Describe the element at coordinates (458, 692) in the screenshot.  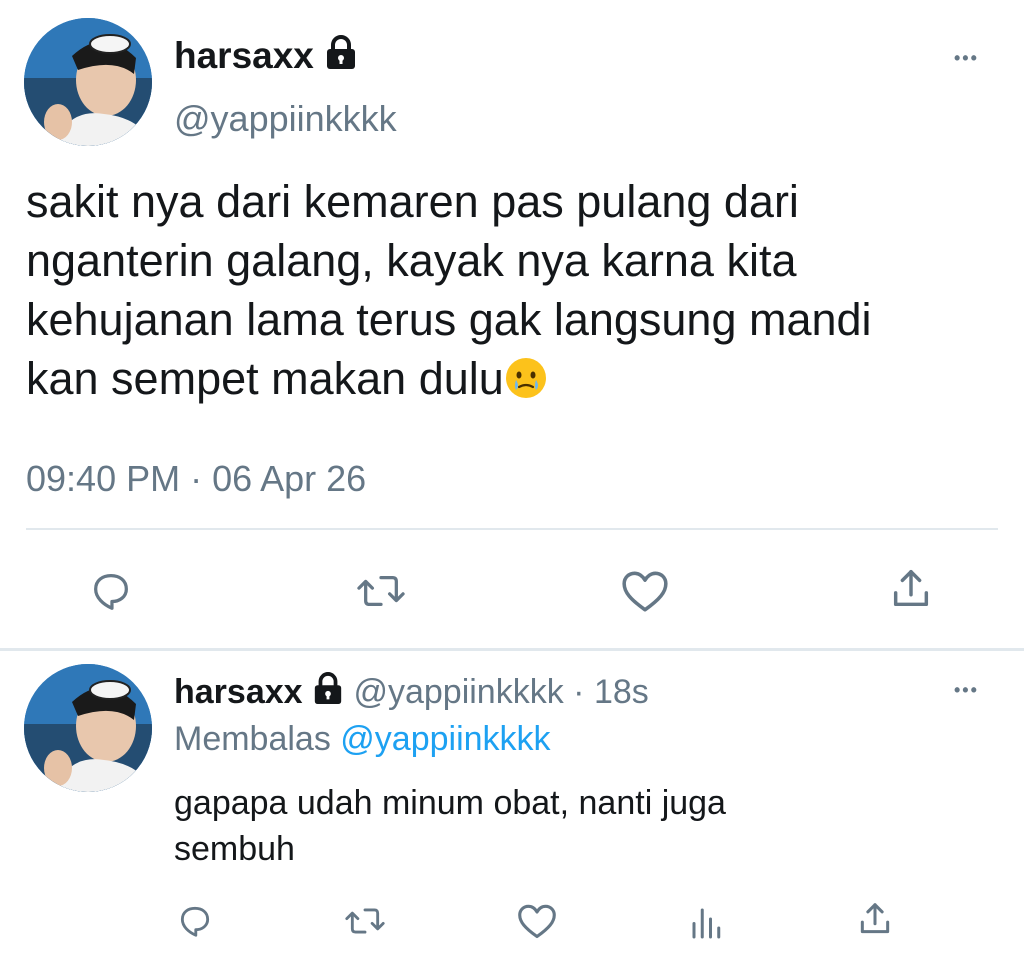
I see `reply-handle: @yappiinkkkk` at that location.